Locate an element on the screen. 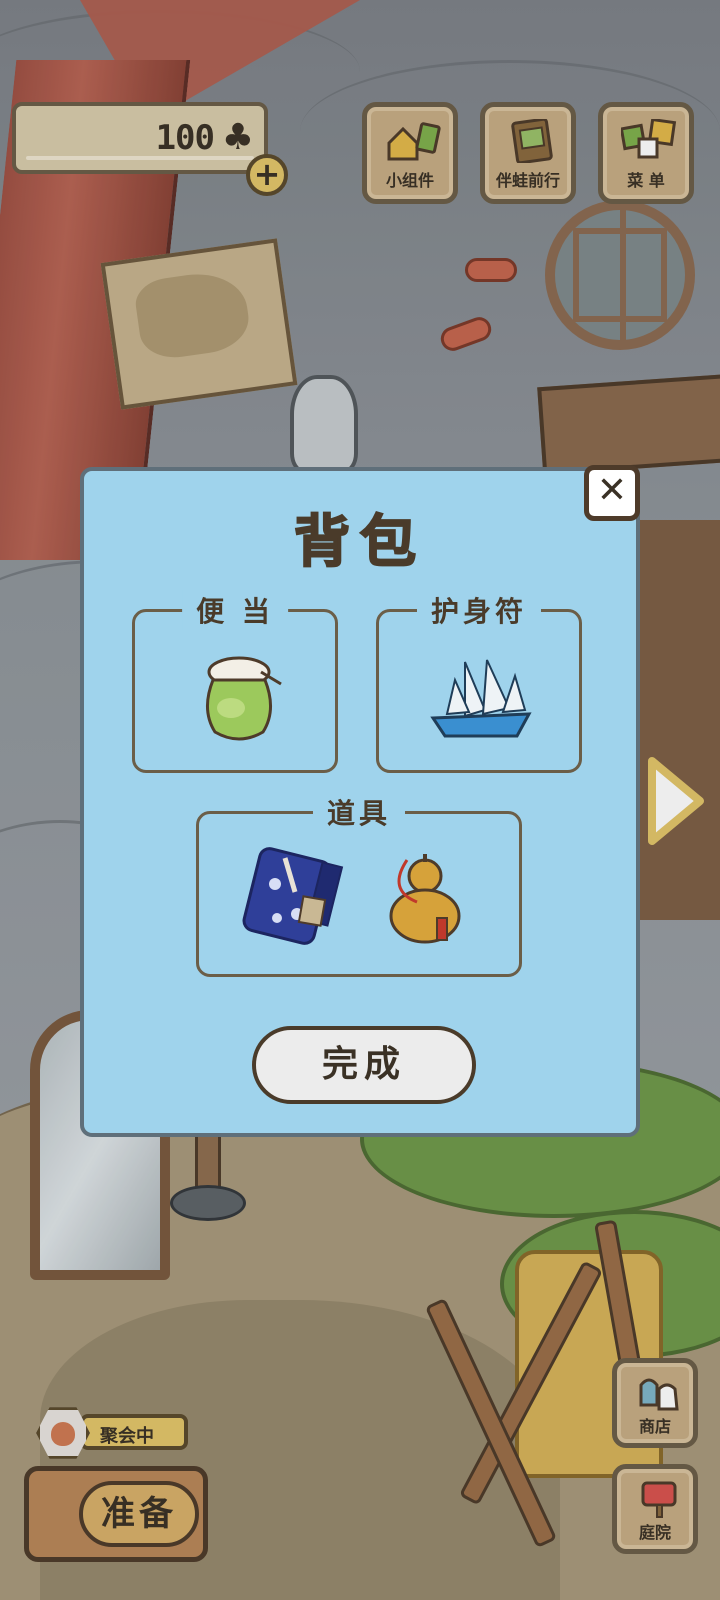 The height and width of the screenshot is (1600, 720). paper-ship-icon is located at coordinates (481, 701).